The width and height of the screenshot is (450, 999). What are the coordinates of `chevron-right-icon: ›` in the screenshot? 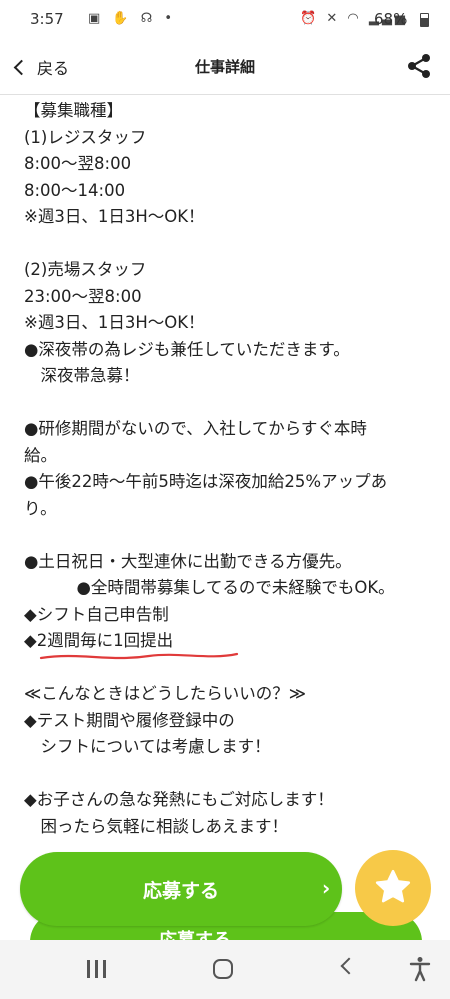 It's located at (326, 888).